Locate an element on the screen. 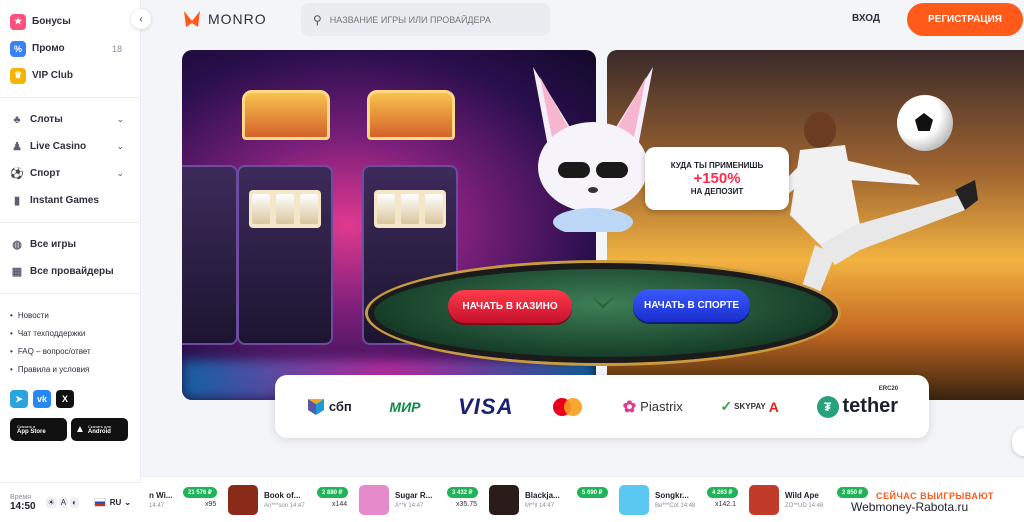 This screenshot has height=522, width=1024. sidebar-item-label: Промо is located at coordinates (48, 48).